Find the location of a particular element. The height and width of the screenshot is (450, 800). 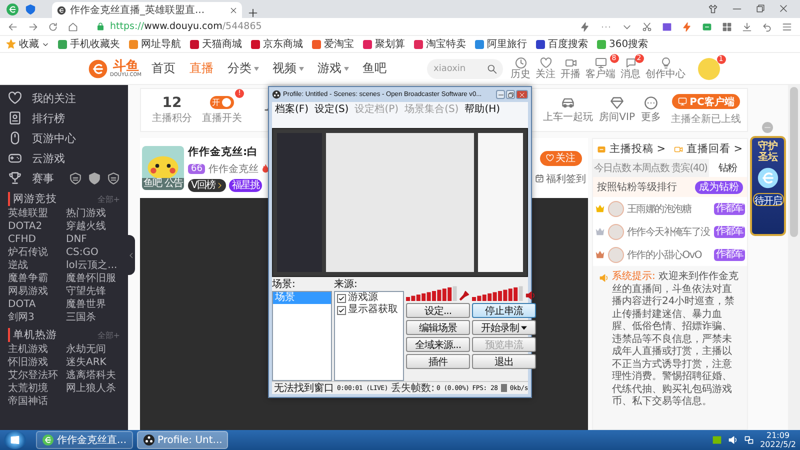

source-item: 显示器获取 is located at coordinates (373, 310).